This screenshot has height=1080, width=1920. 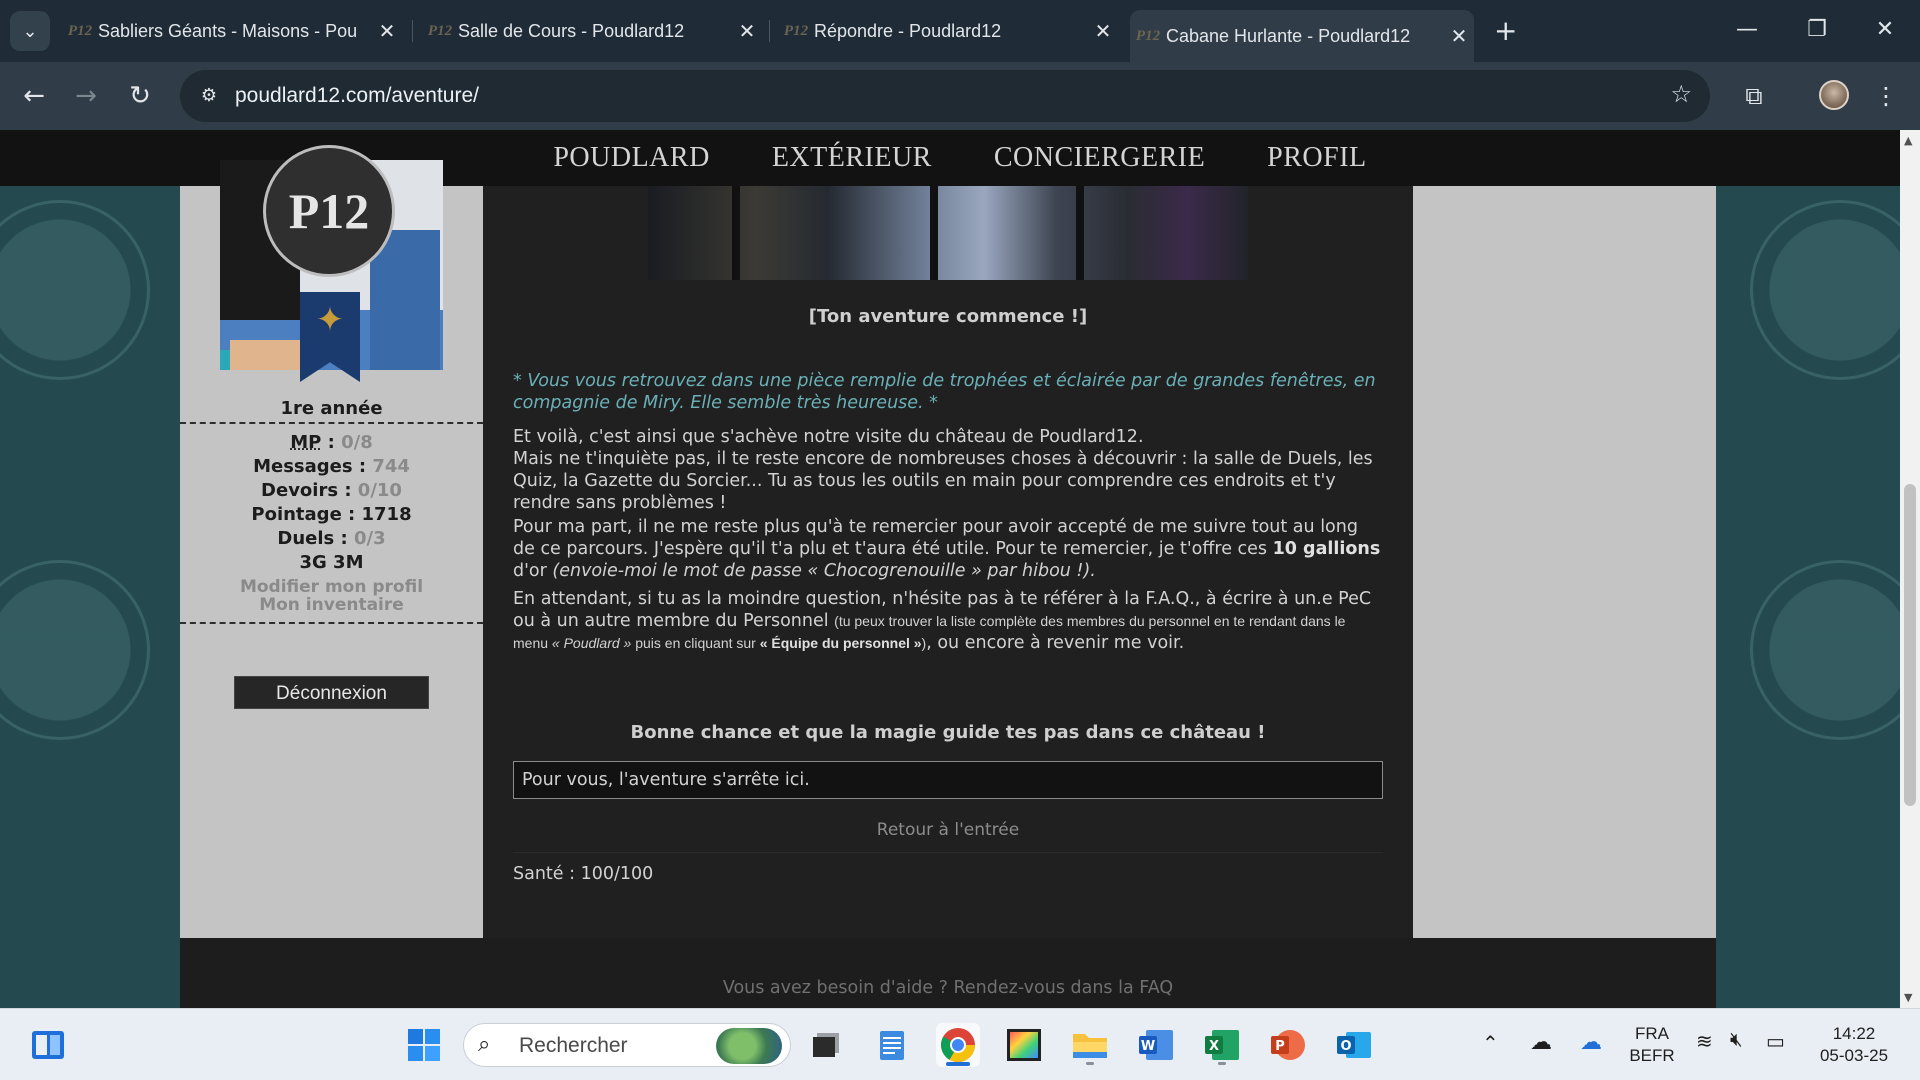 I want to click on notepad-icon, so click(x=892, y=1045).